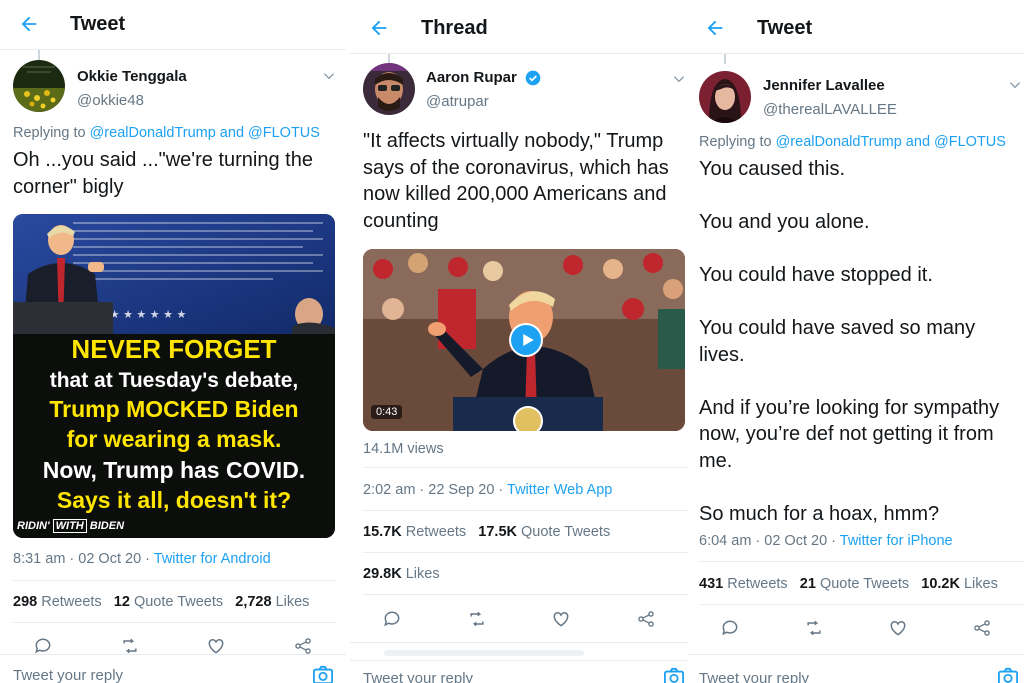  I want to click on author-handle: @okkie48, so click(110, 100).